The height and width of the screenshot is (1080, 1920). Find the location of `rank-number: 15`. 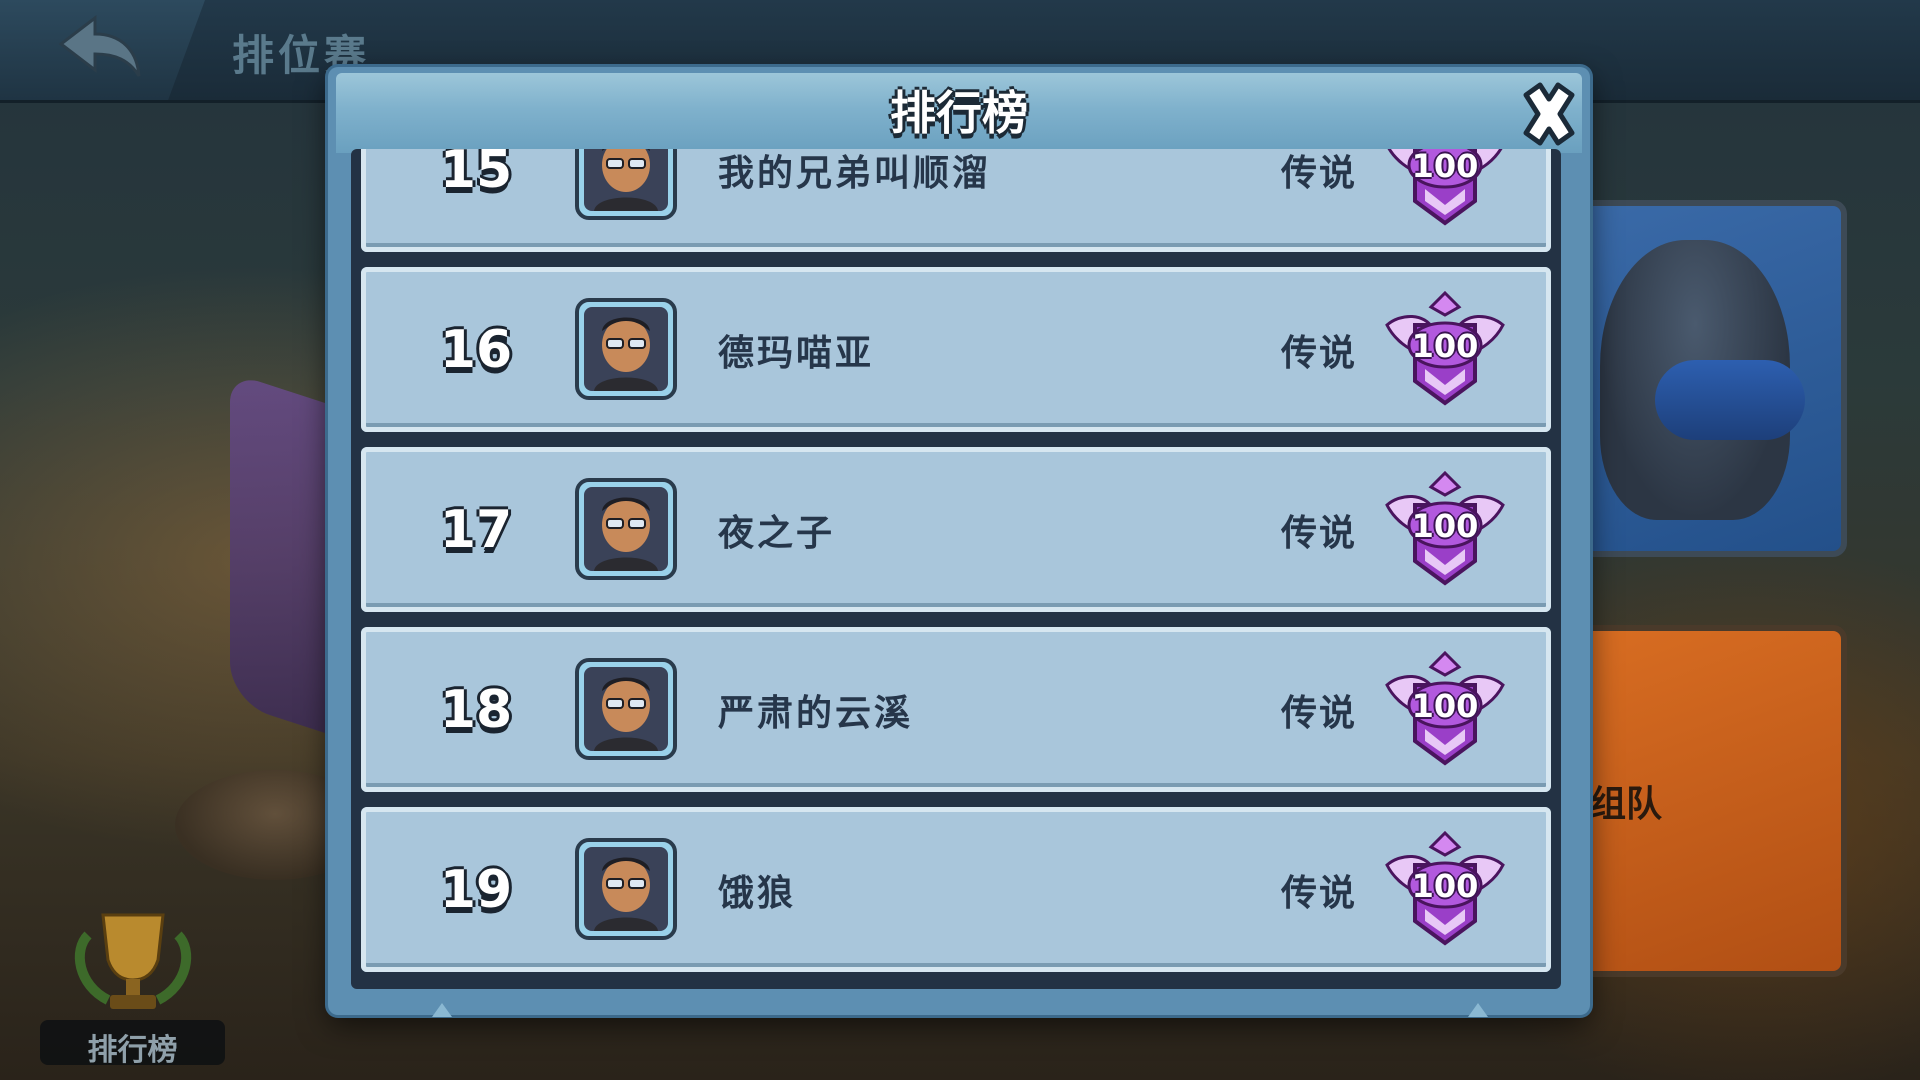

rank-number: 15 is located at coordinates (476, 174).